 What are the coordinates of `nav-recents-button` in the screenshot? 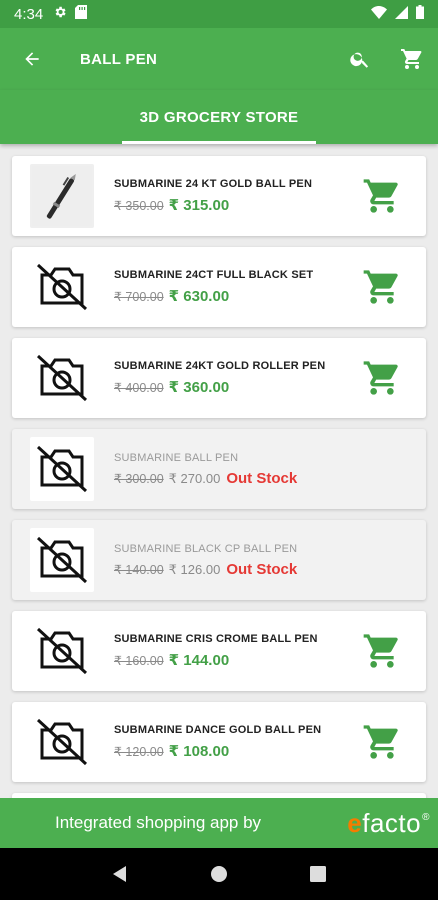 It's located at (318, 874).